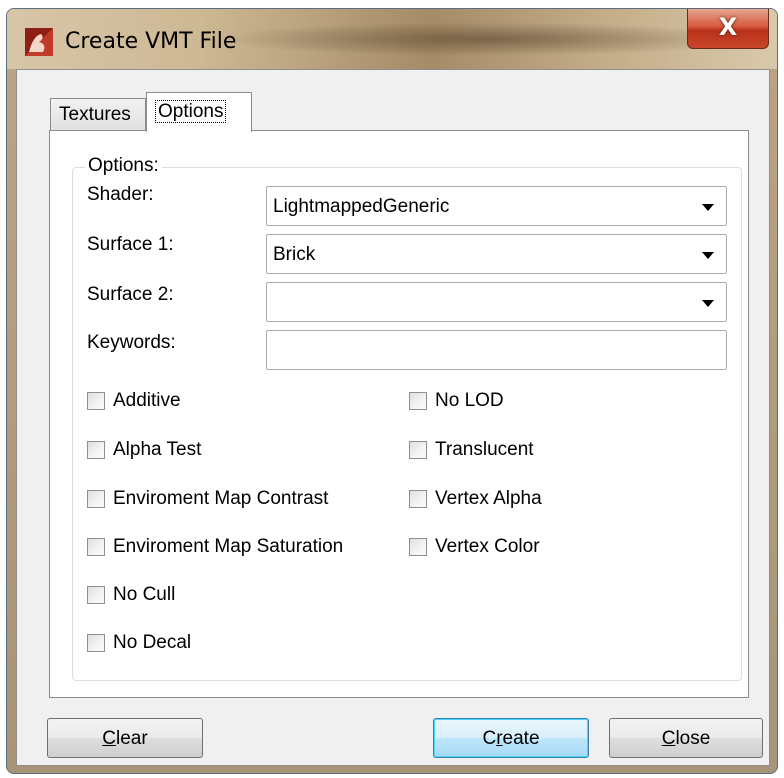 The height and width of the screenshot is (778, 784). I want to click on clear-accel: C, so click(109, 738).